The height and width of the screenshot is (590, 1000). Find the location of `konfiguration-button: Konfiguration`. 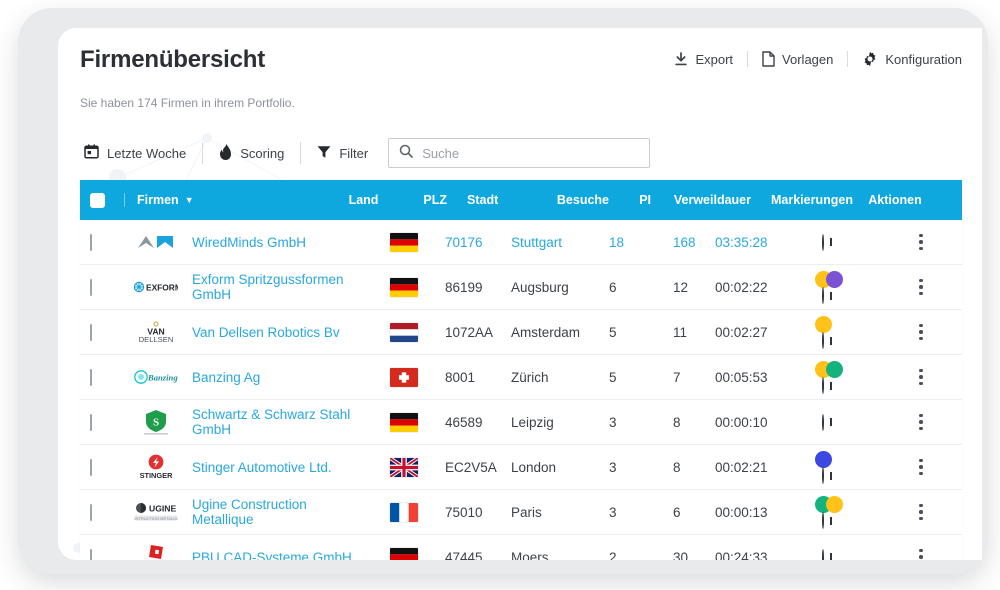

konfiguration-button: Konfiguration is located at coordinates (904, 59).